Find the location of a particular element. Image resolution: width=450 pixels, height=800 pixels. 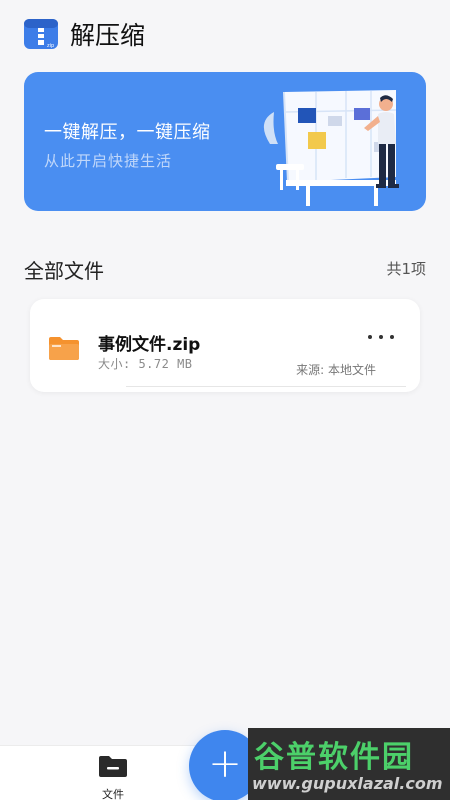

section-title: 全部文件 is located at coordinates (64, 271).